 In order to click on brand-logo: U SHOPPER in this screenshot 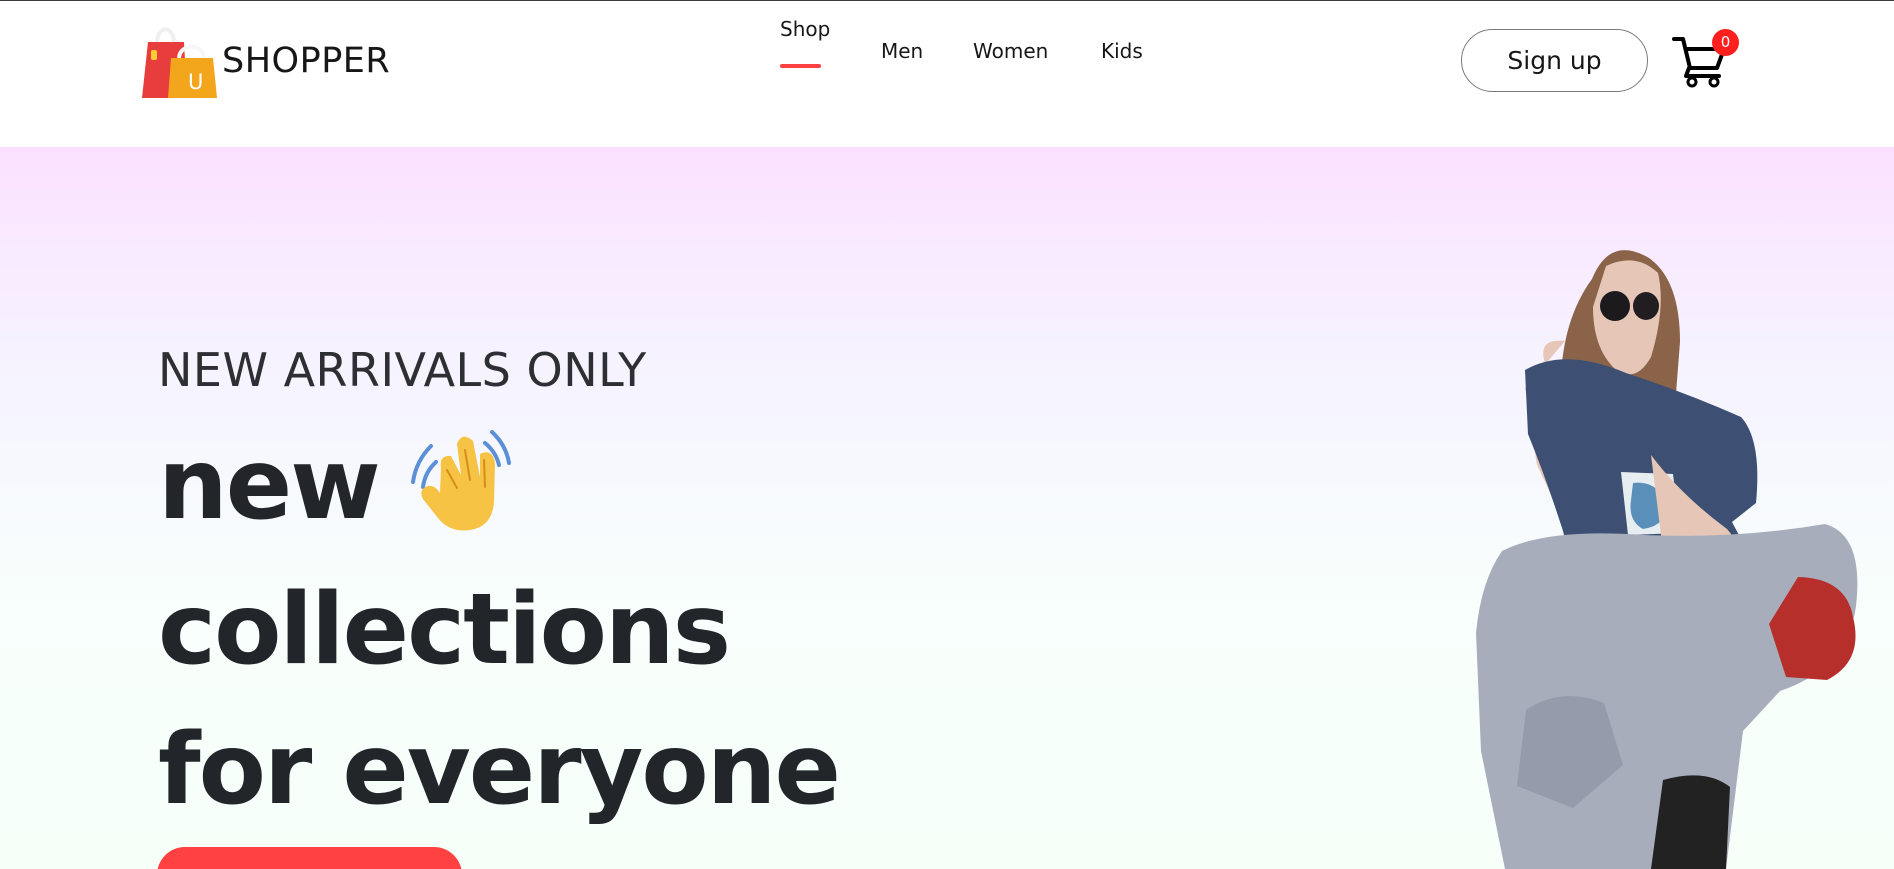, I will do `click(265, 61)`.